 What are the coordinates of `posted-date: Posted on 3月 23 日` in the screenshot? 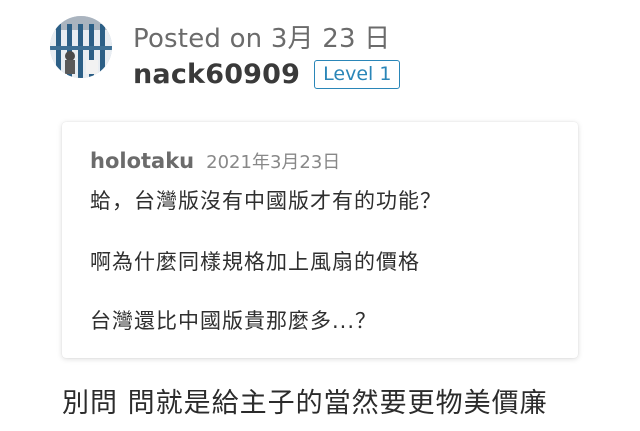 It's located at (262, 39).